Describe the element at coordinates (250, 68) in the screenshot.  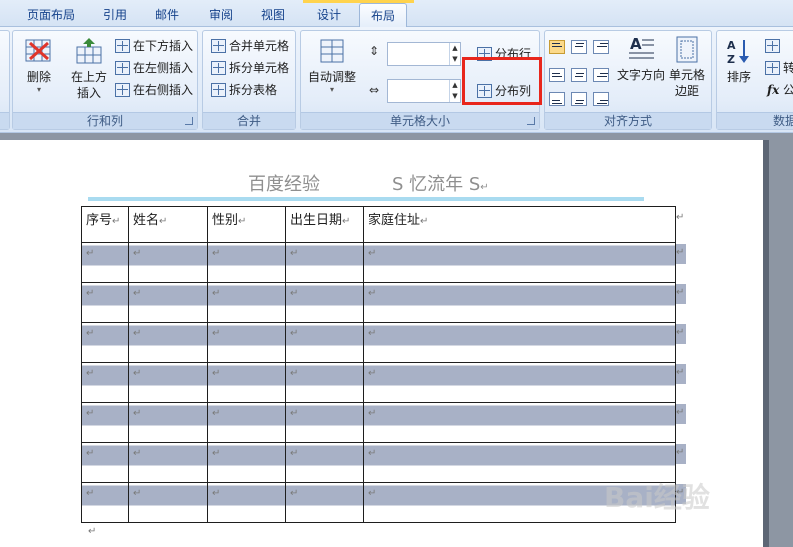
I see `split-cells-button: 拆分单元格` at that location.